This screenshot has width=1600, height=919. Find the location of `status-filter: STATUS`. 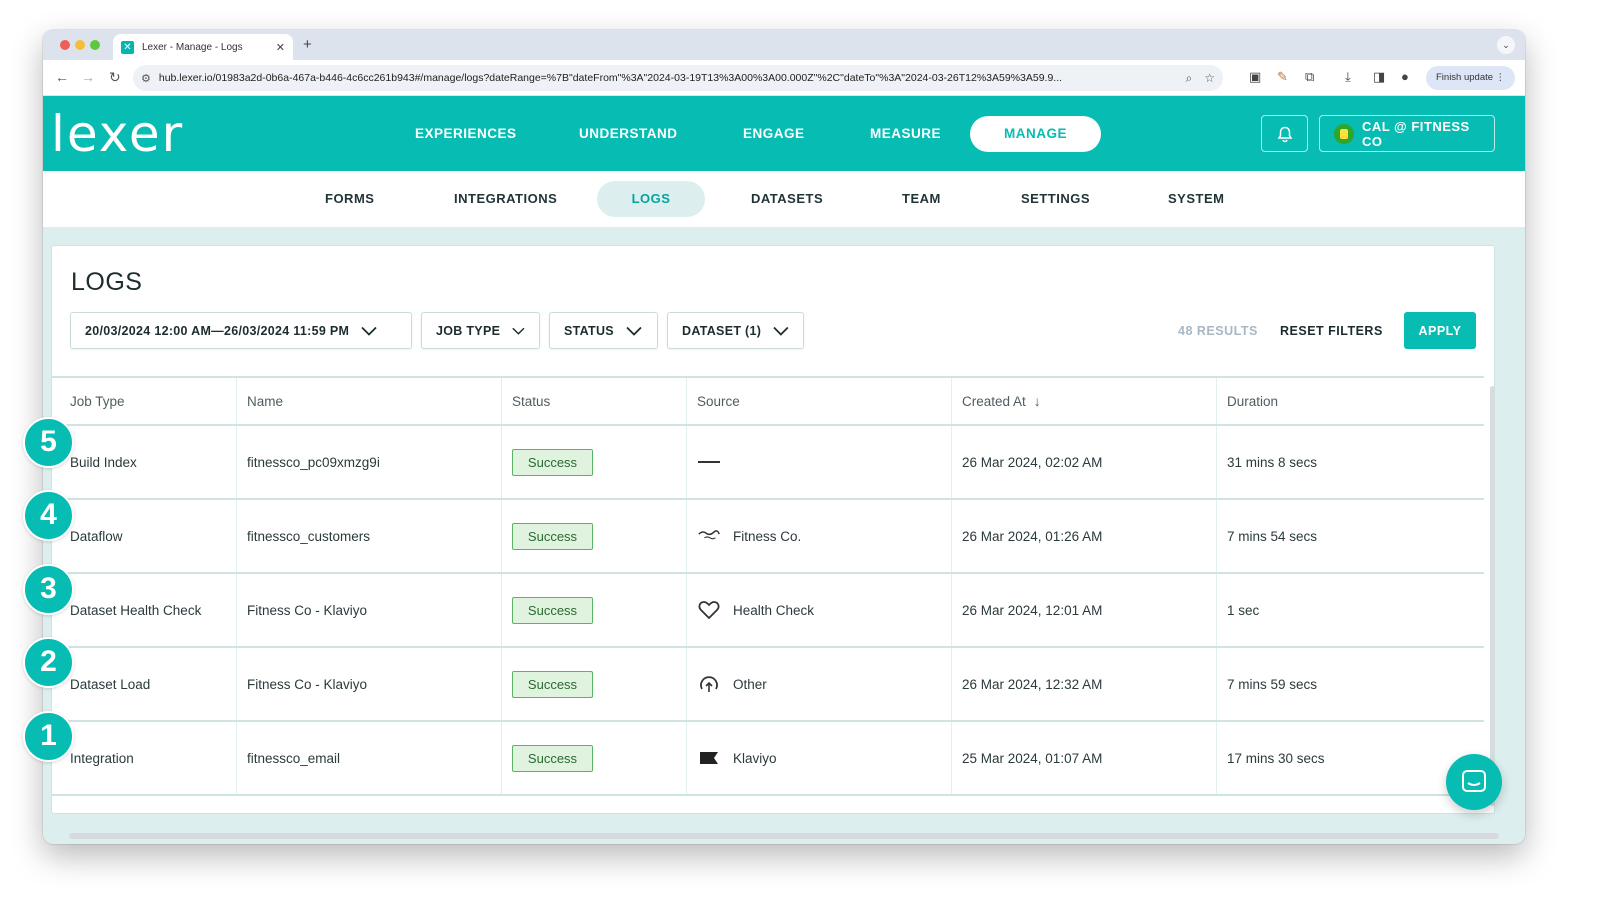

status-filter: STATUS is located at coordinates (603, 330).